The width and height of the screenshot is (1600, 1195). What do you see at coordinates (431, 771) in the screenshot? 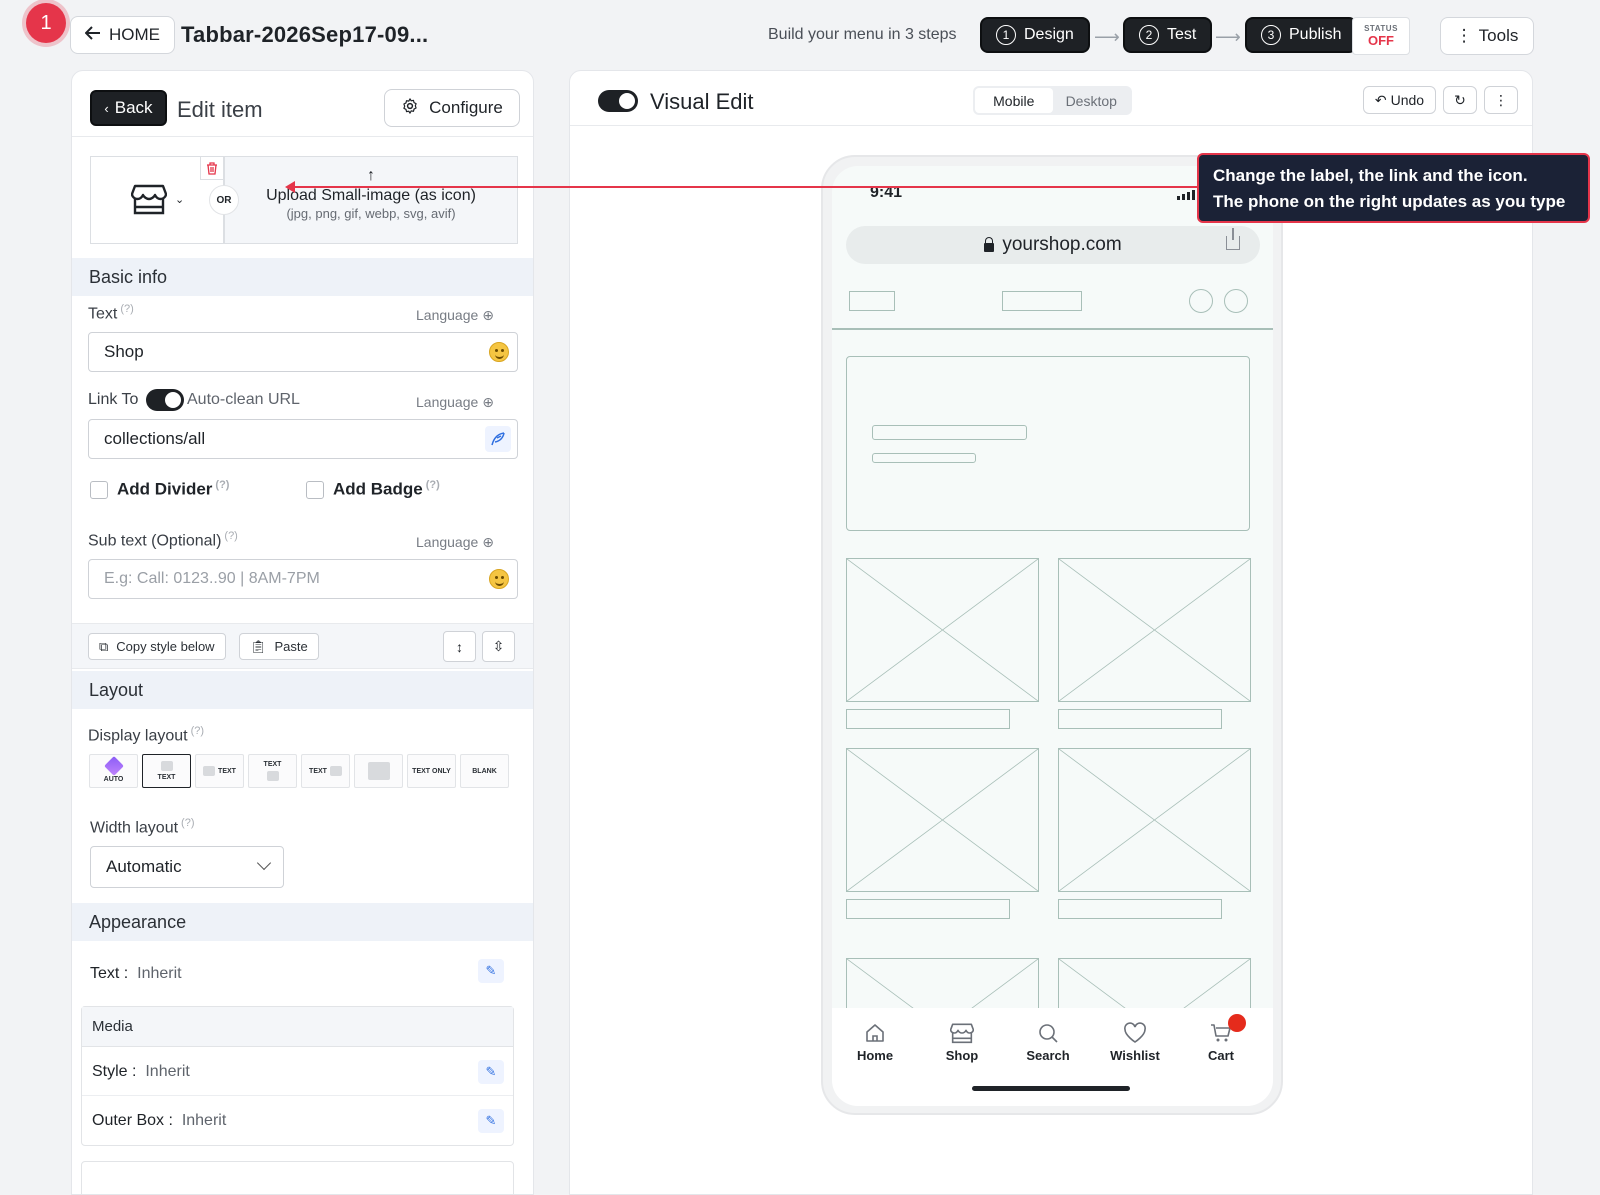
I see `layout-option-text-only: TEXT ONLY` at bounding box center [431, 771].